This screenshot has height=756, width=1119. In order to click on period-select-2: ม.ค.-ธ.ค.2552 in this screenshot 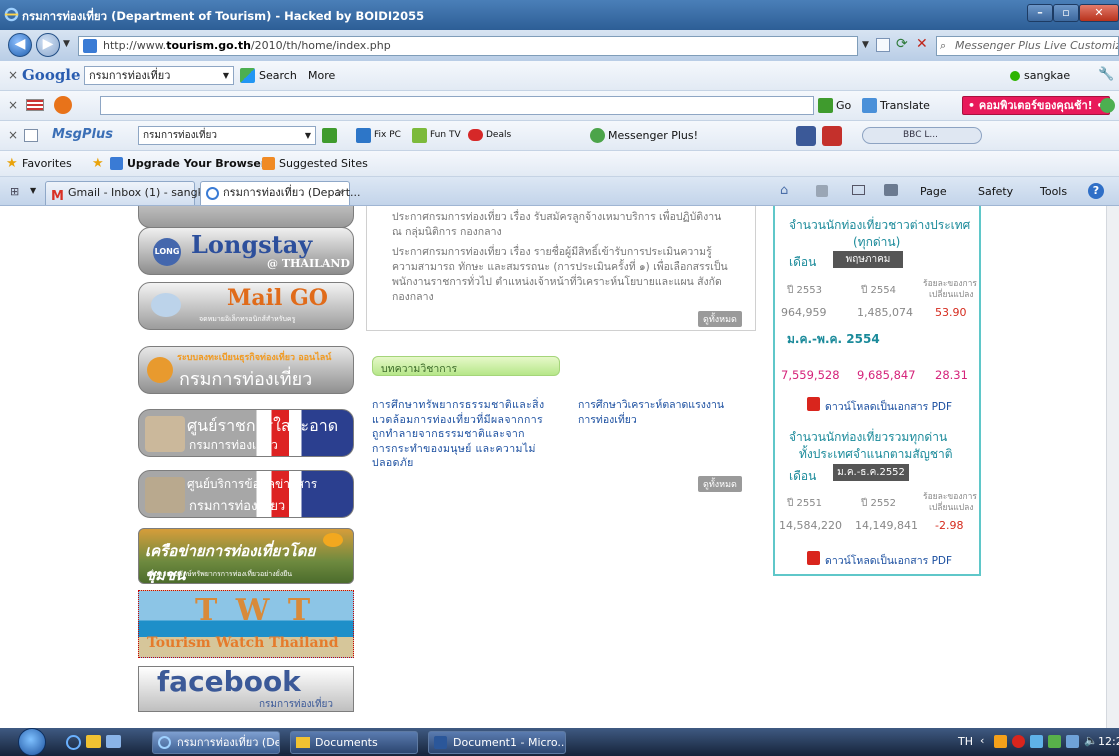, I will do `click(871, 472)`.